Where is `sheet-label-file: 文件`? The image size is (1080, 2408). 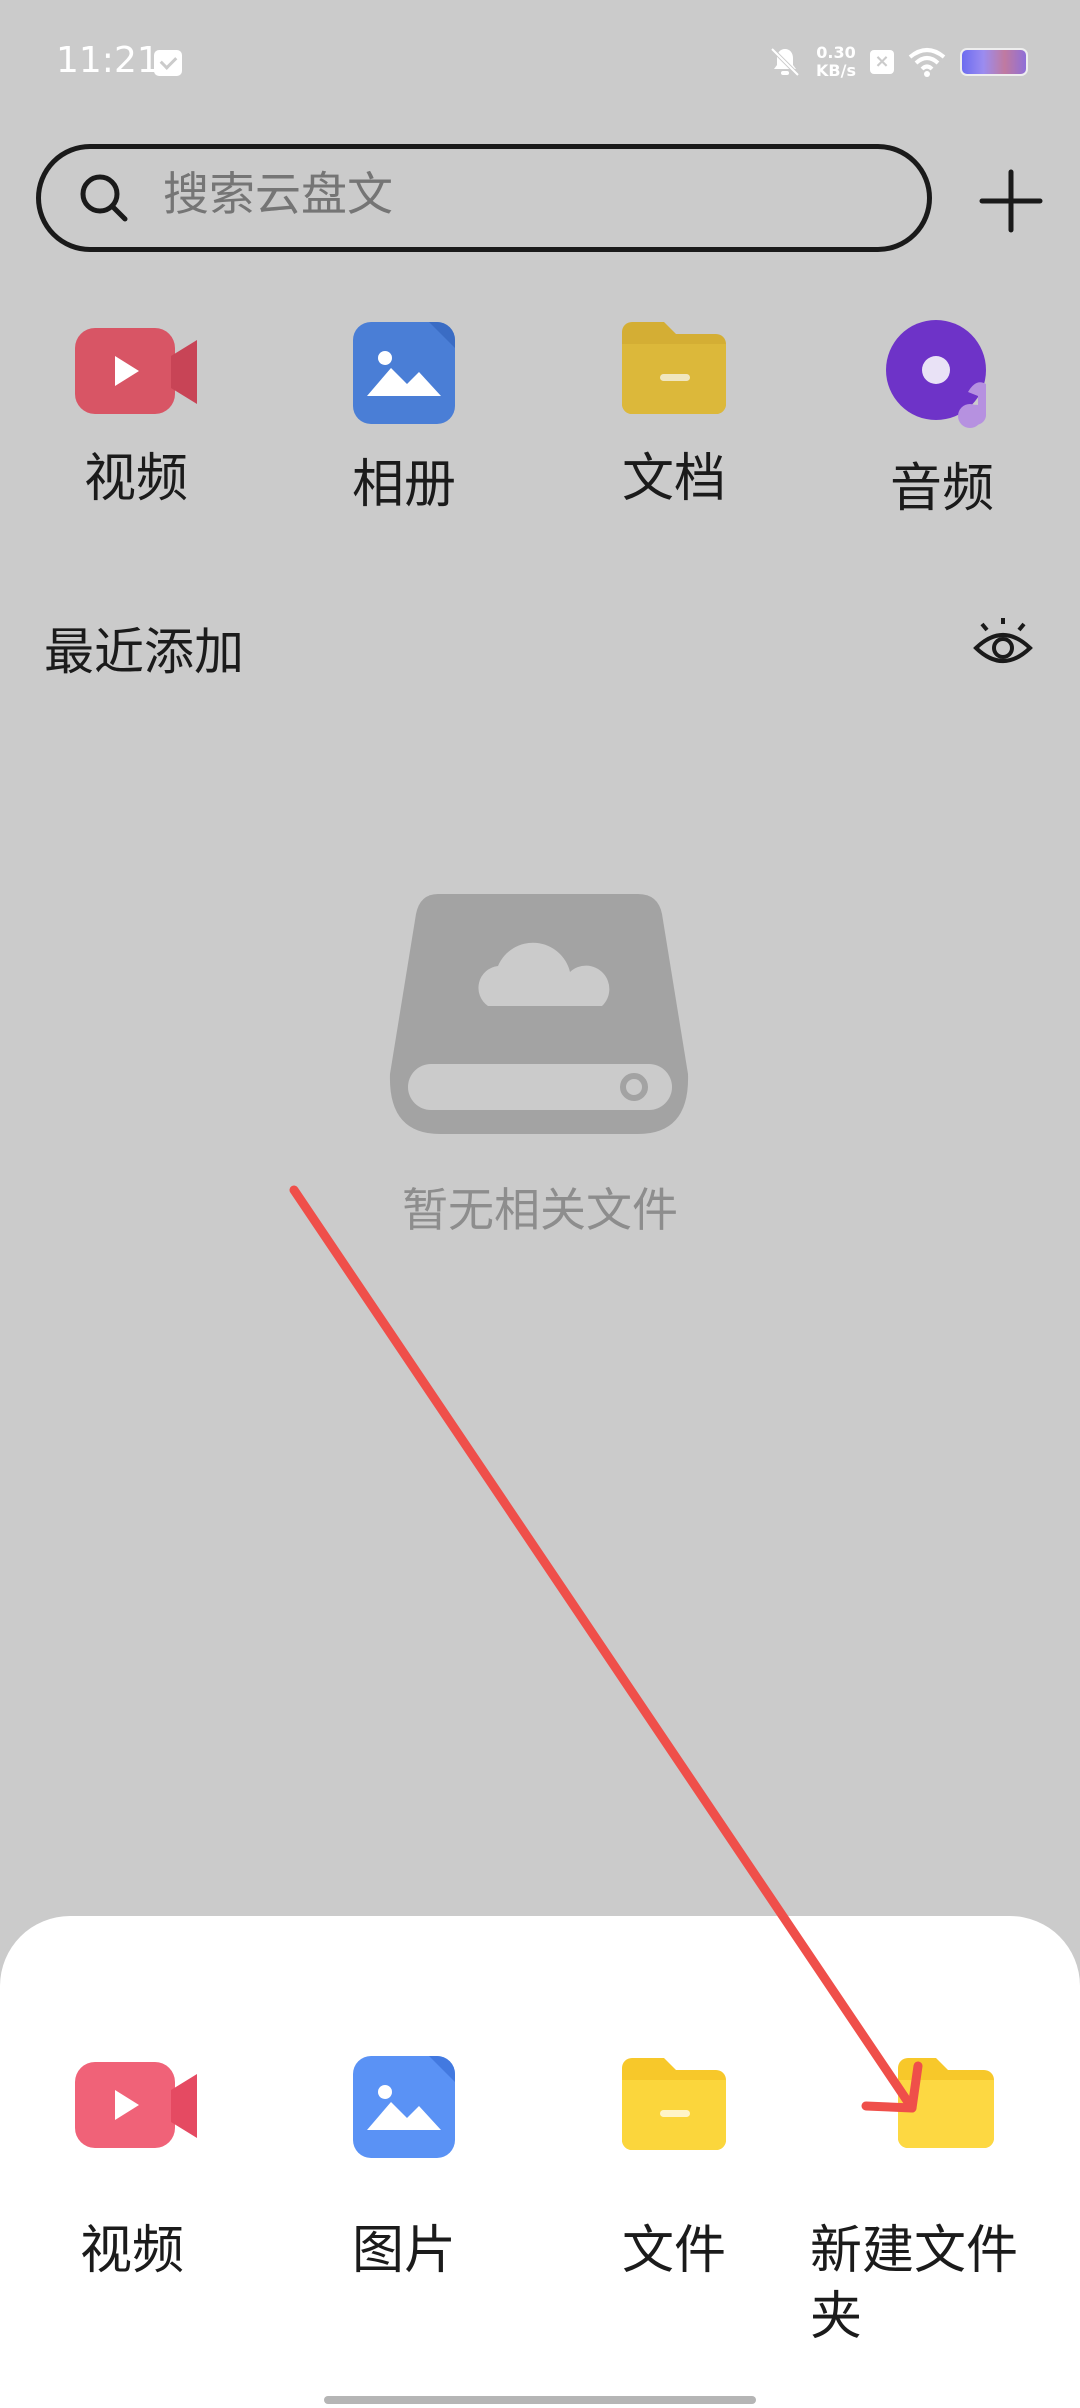 sheet-label-file: 文件 is located at coordinates (674, 2251).